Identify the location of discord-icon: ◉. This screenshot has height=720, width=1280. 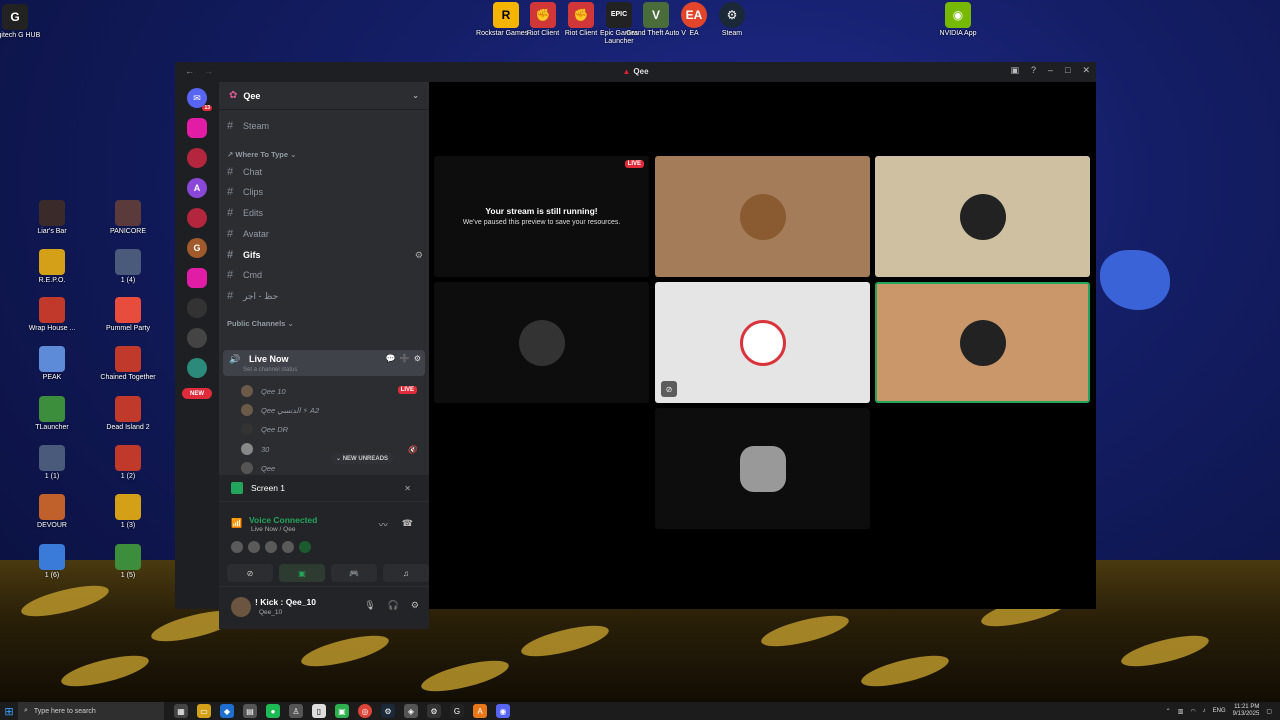
(503, 711).